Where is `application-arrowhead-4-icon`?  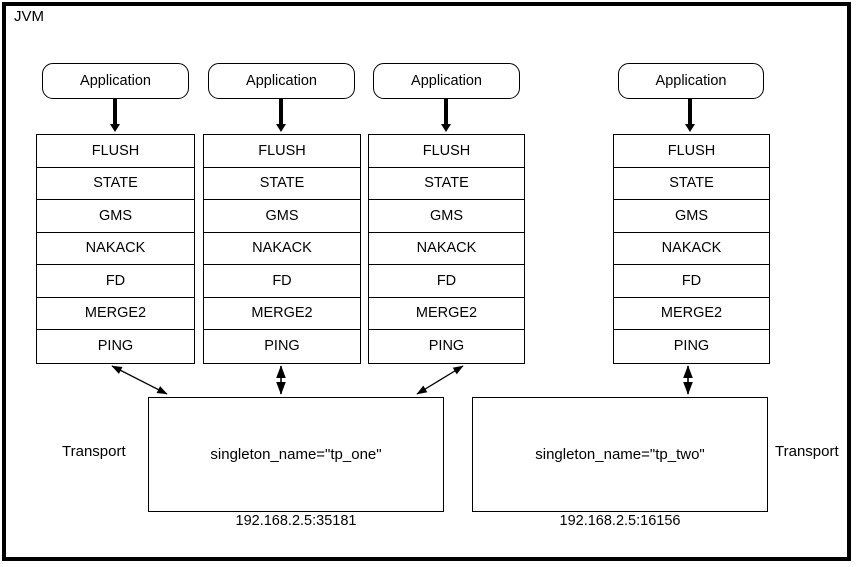
application-arrowhead-4-icon is located at coordinates (690, 128).